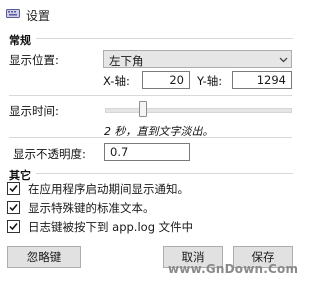 The width and height of the screenshot is (320, 286). I want to click on position-select-value: 左下角, so click(126, 61).